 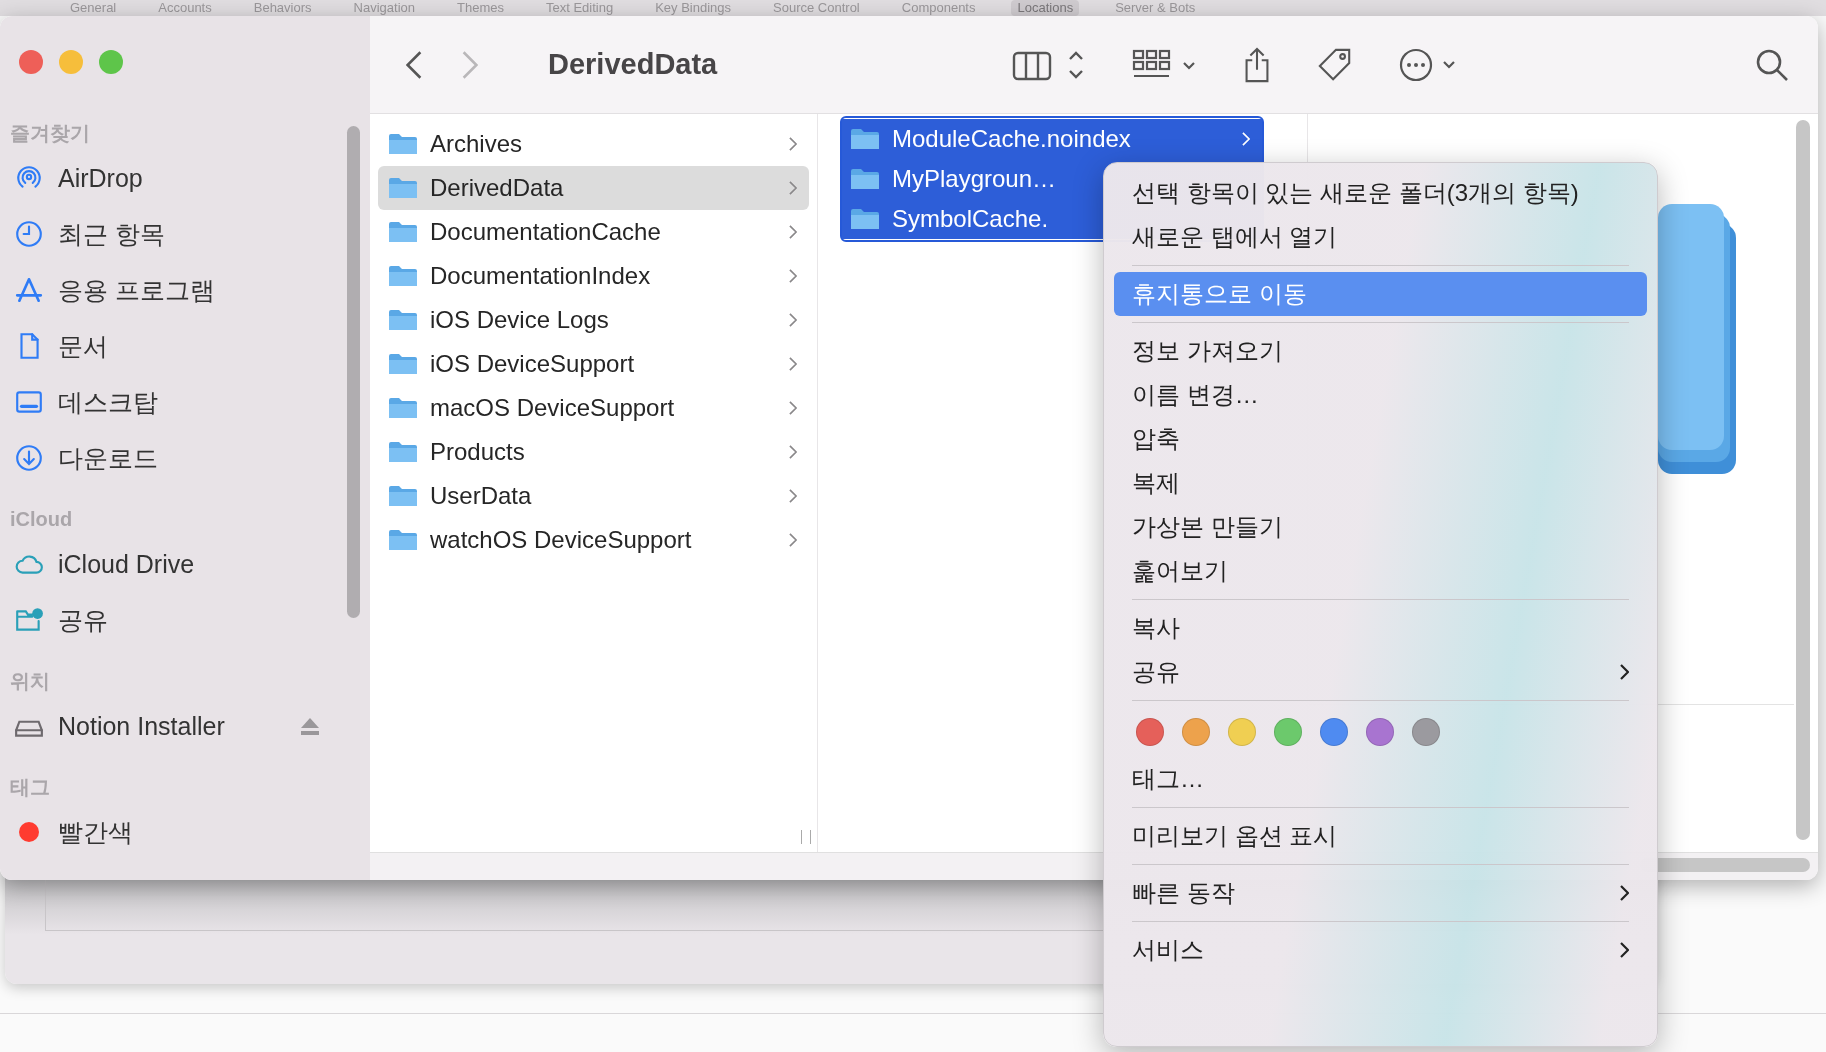 I want to click on sidebar-item: AirDrop, so click(x=100, y=178).